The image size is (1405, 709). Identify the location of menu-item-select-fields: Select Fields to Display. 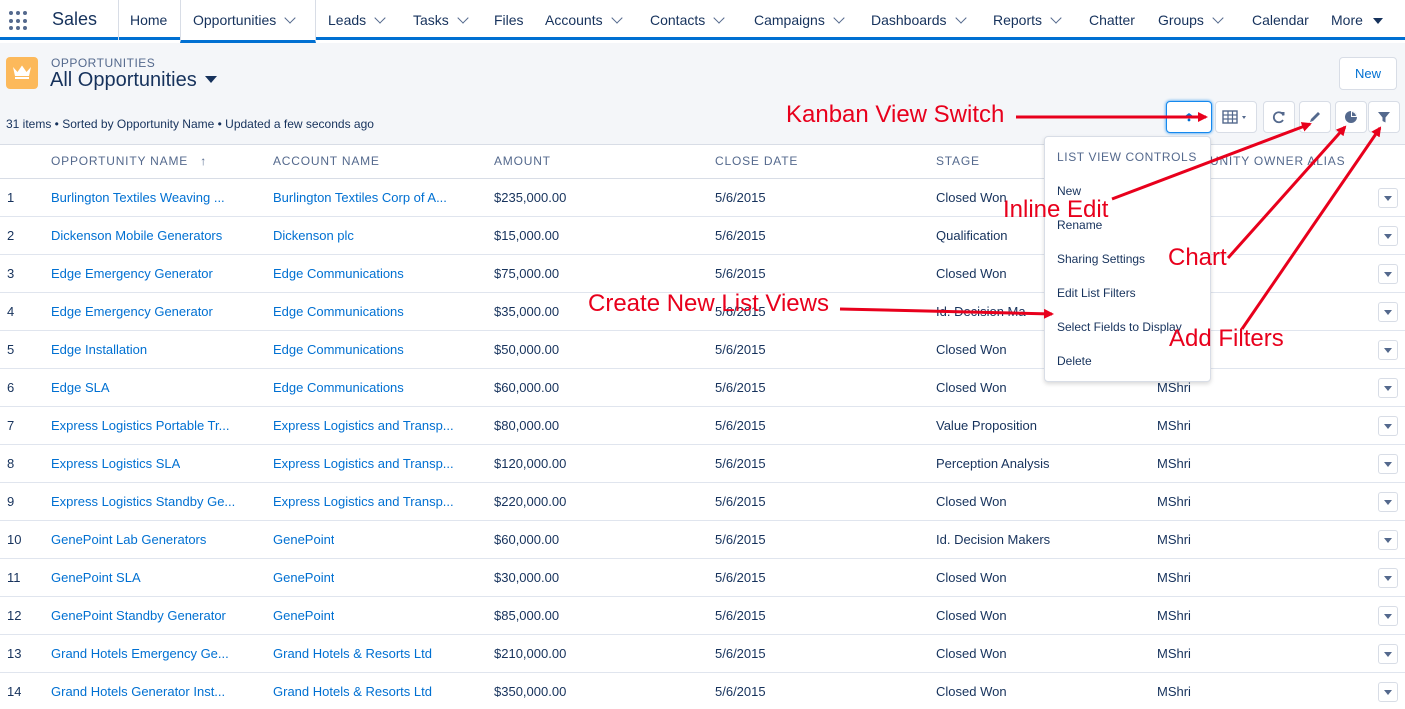
(1119, 327).